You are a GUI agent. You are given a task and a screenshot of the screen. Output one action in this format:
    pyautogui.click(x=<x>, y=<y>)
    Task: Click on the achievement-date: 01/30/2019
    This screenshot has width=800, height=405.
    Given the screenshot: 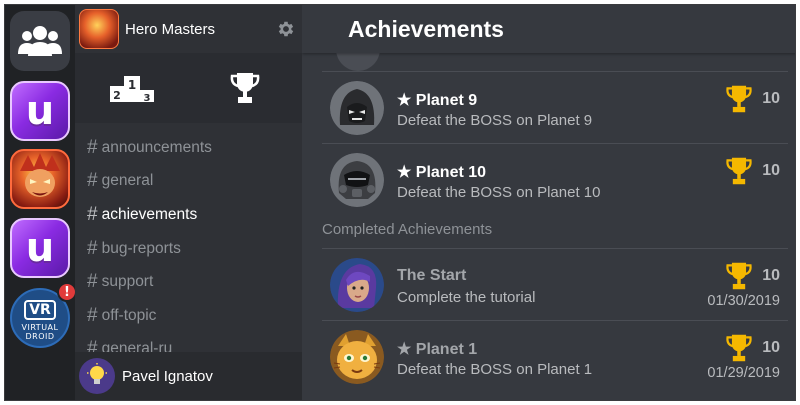 What is the action you would take?
    pyautogui.click(x=743, y=301)
    